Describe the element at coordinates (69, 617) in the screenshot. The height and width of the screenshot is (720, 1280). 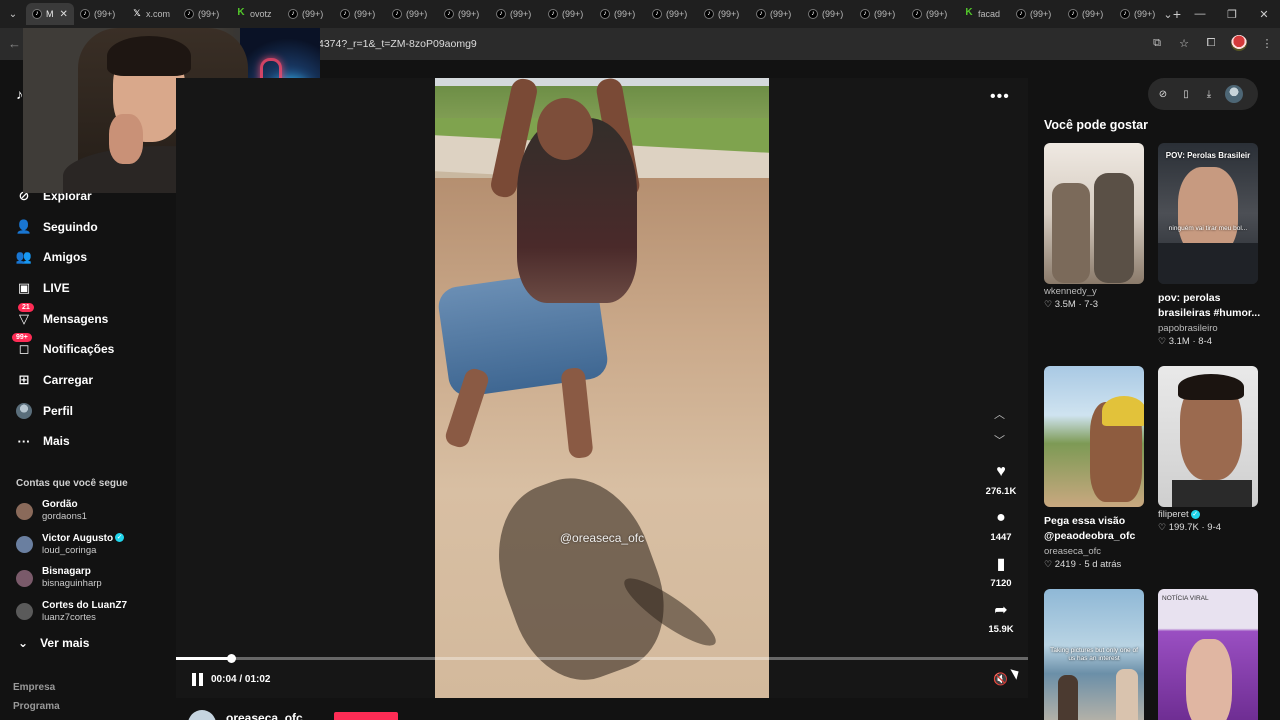
I see `account-handle: luanz7cortes` at that location.